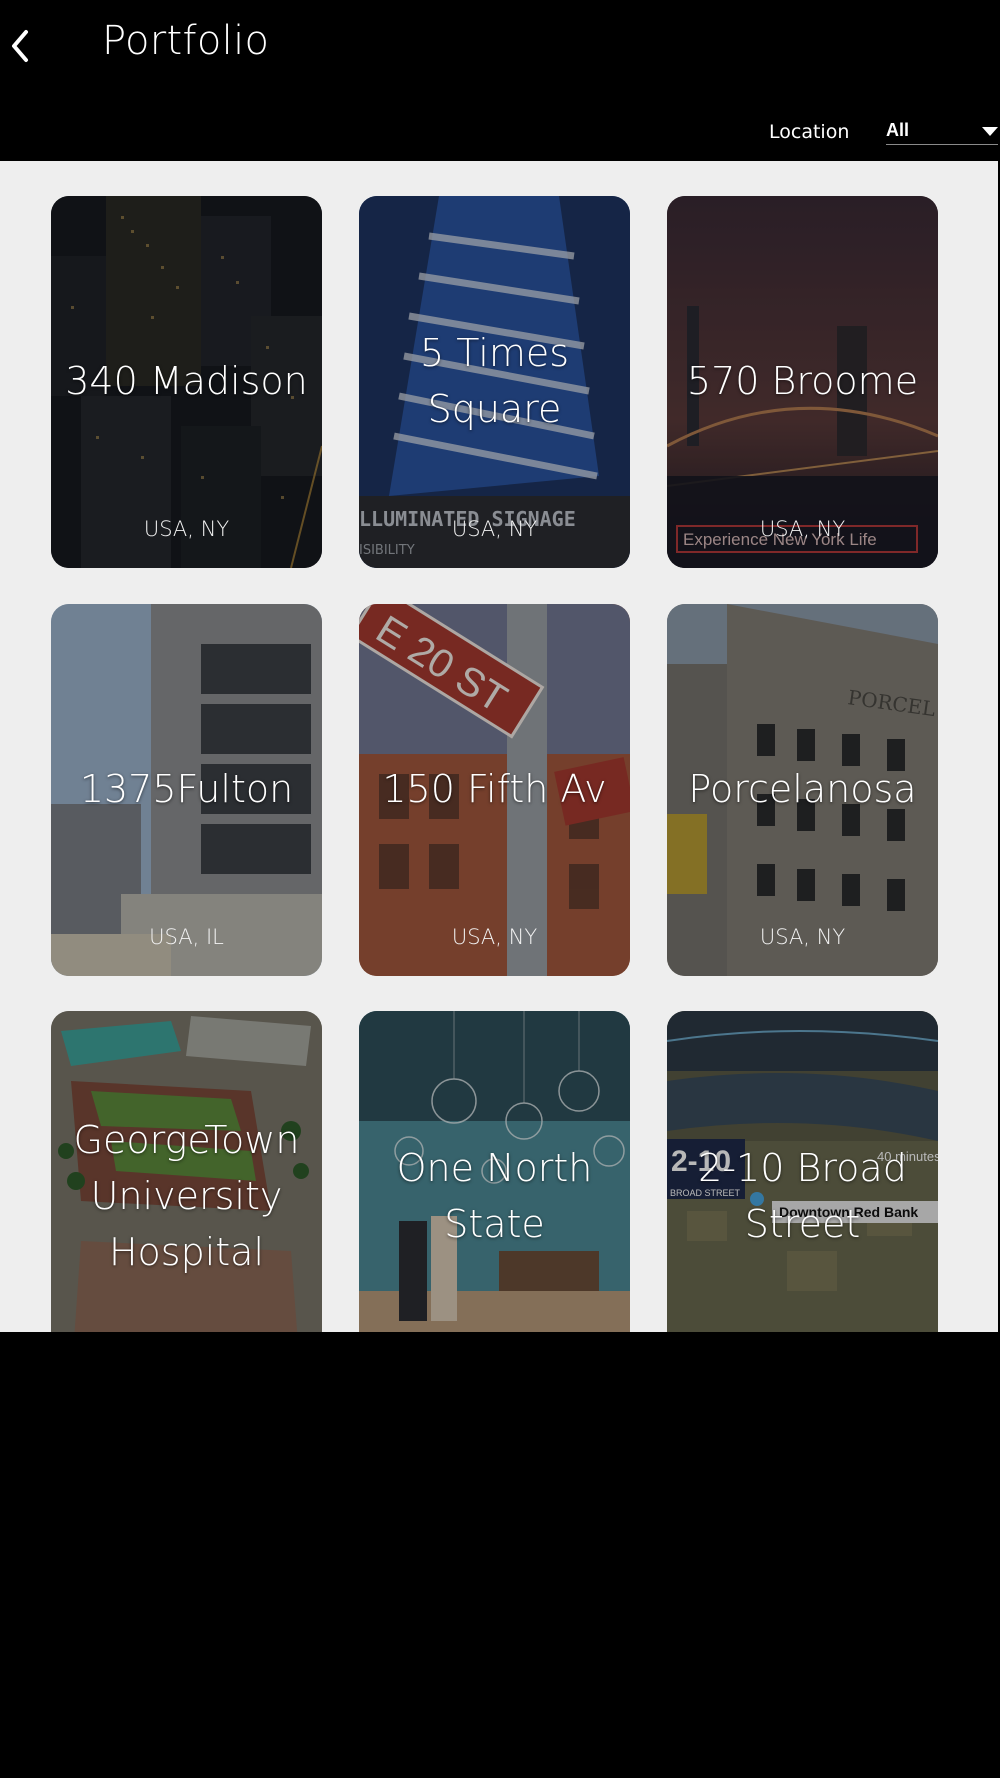 The height and width of the screenshot is (1778, 1000). I want to click on portfolio-card: 340 Madison USA, NY, so click(186, 382).